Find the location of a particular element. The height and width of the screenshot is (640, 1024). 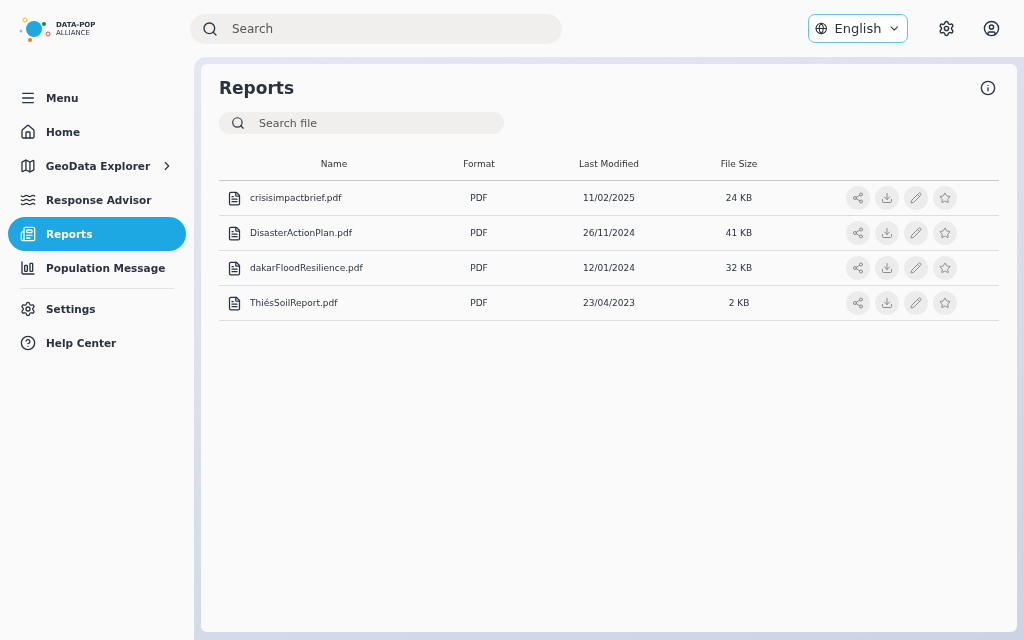

search-input: Search is located at coordinates (390, 28).